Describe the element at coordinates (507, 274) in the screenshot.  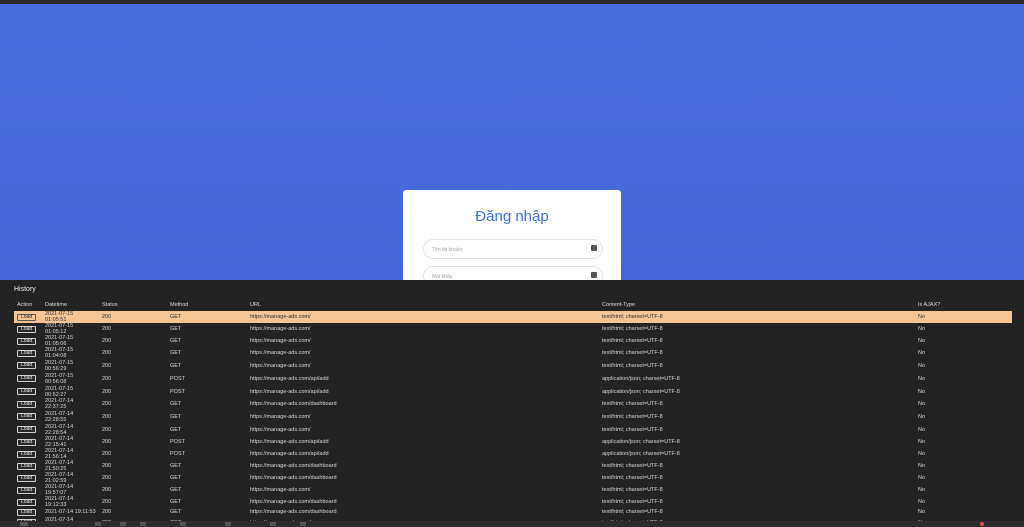
I see `password-input` at that location.